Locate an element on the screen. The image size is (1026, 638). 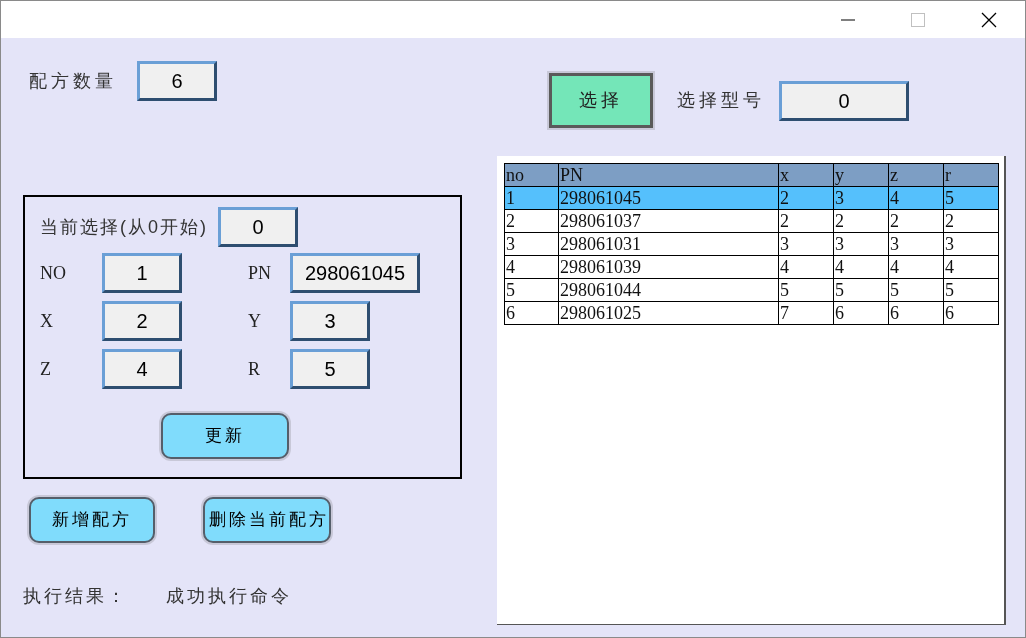
recipe-count-label: 配方数量 is located at coordinates (73, 81).